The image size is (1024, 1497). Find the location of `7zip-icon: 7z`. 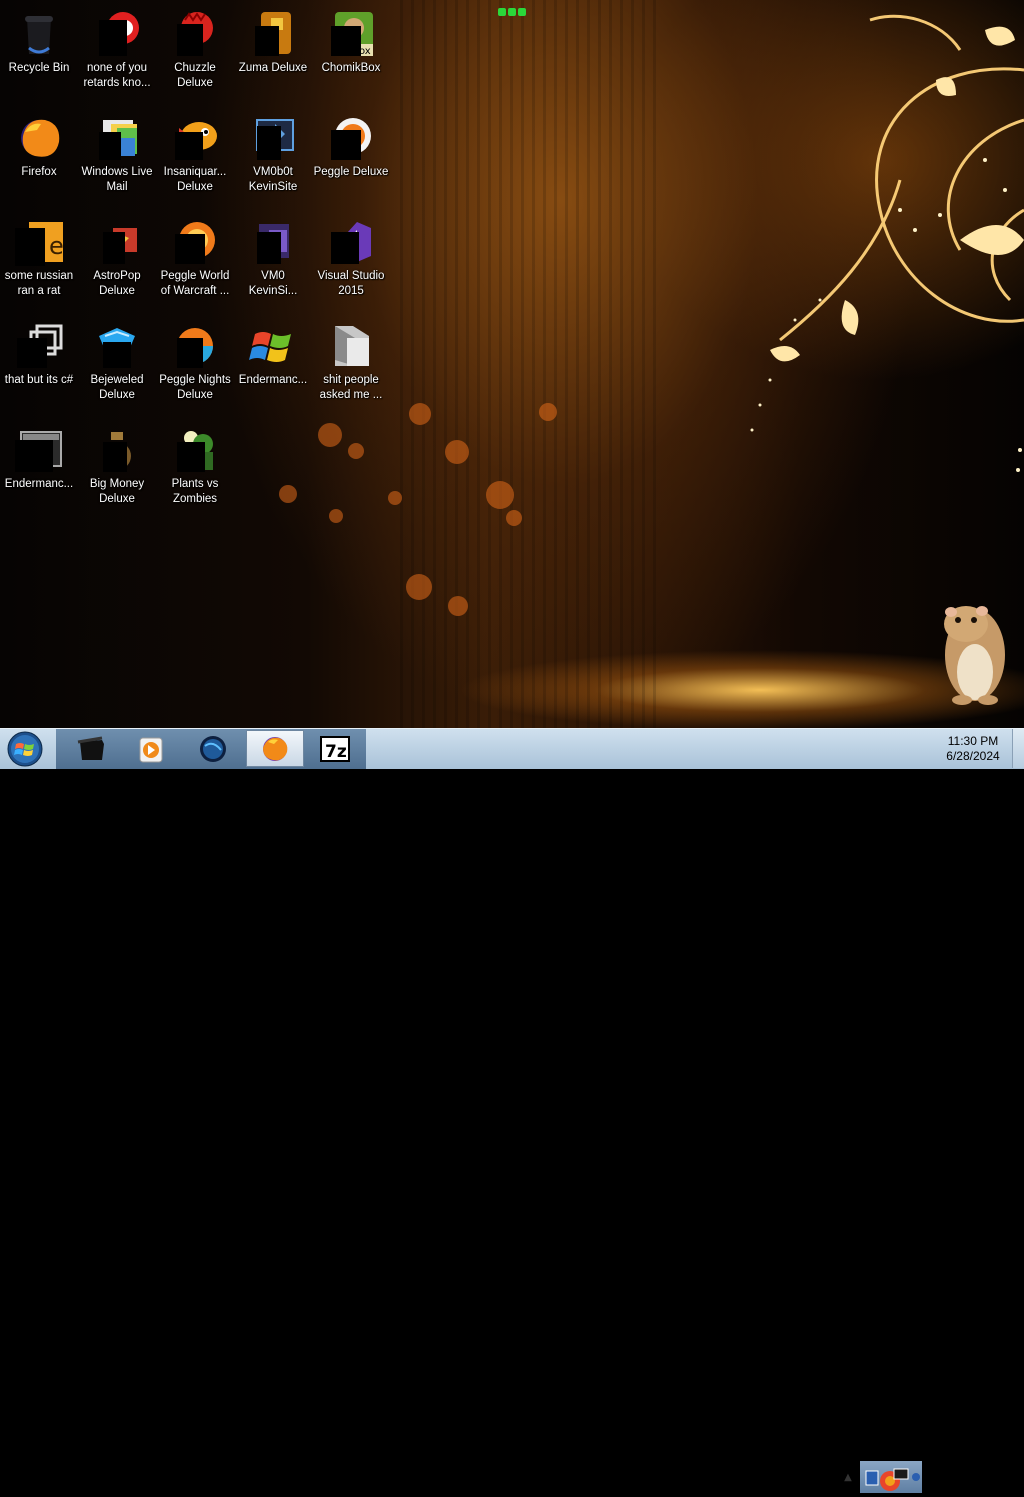

7zip-icon: 7z is located at coordinates (335, 748).